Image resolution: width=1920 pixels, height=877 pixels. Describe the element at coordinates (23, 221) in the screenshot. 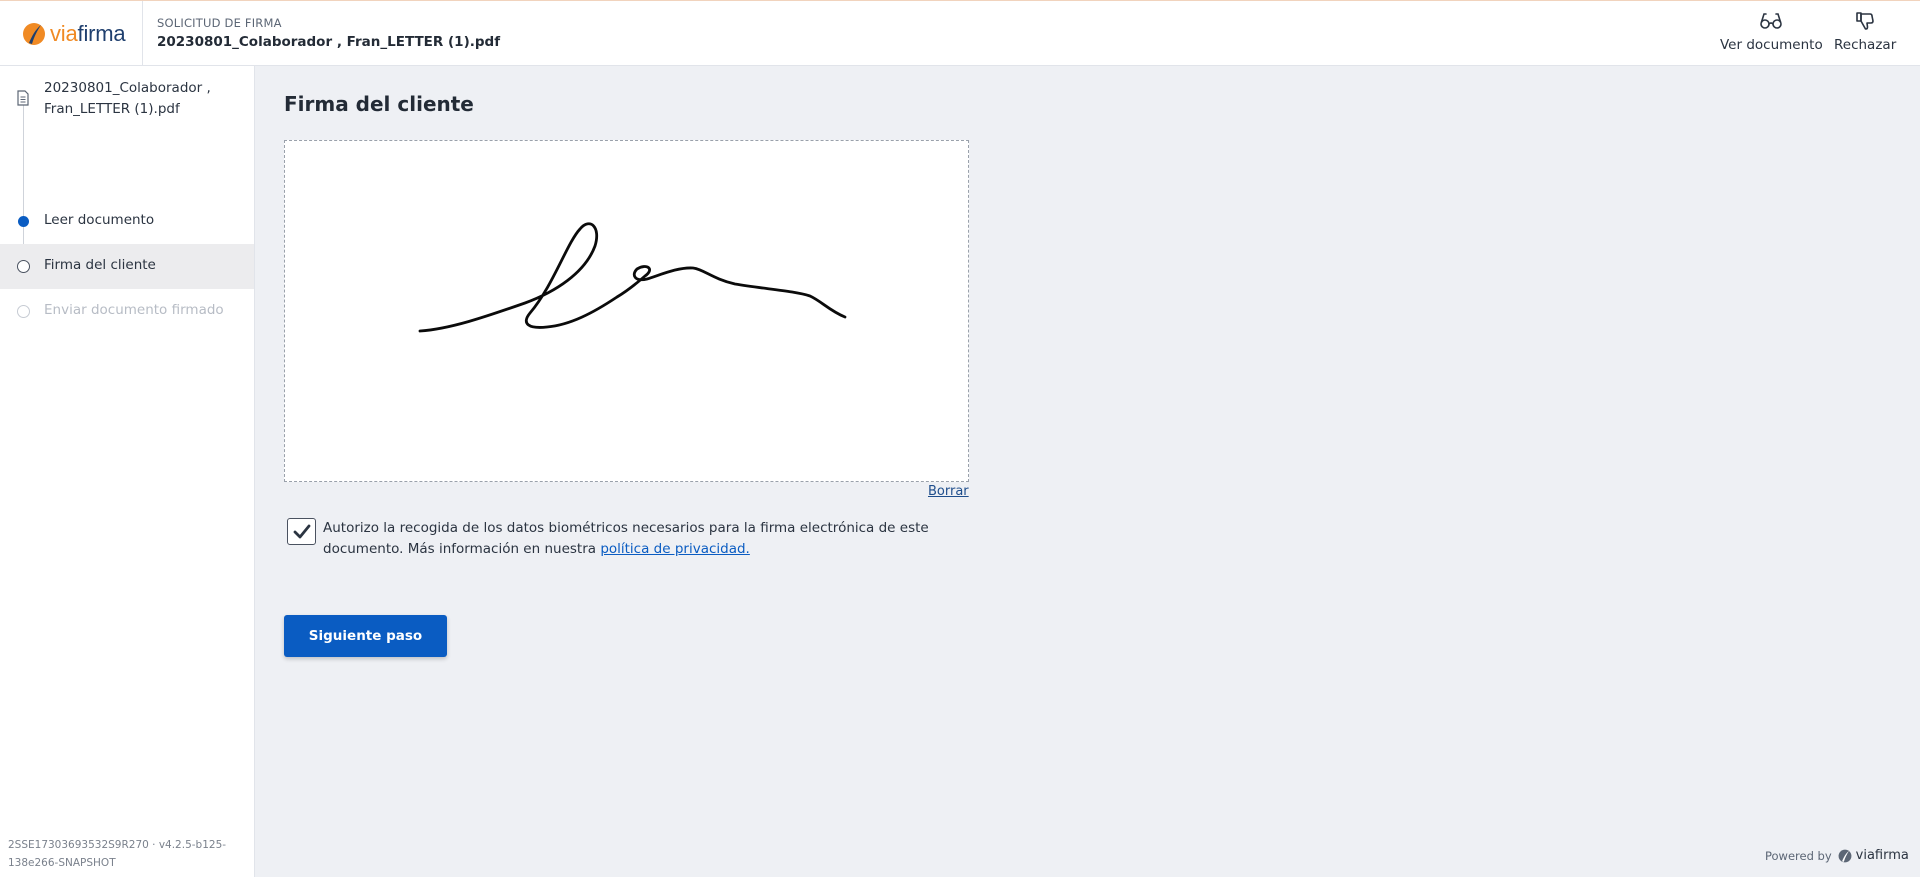

I see `step-completed-dot` at that location.